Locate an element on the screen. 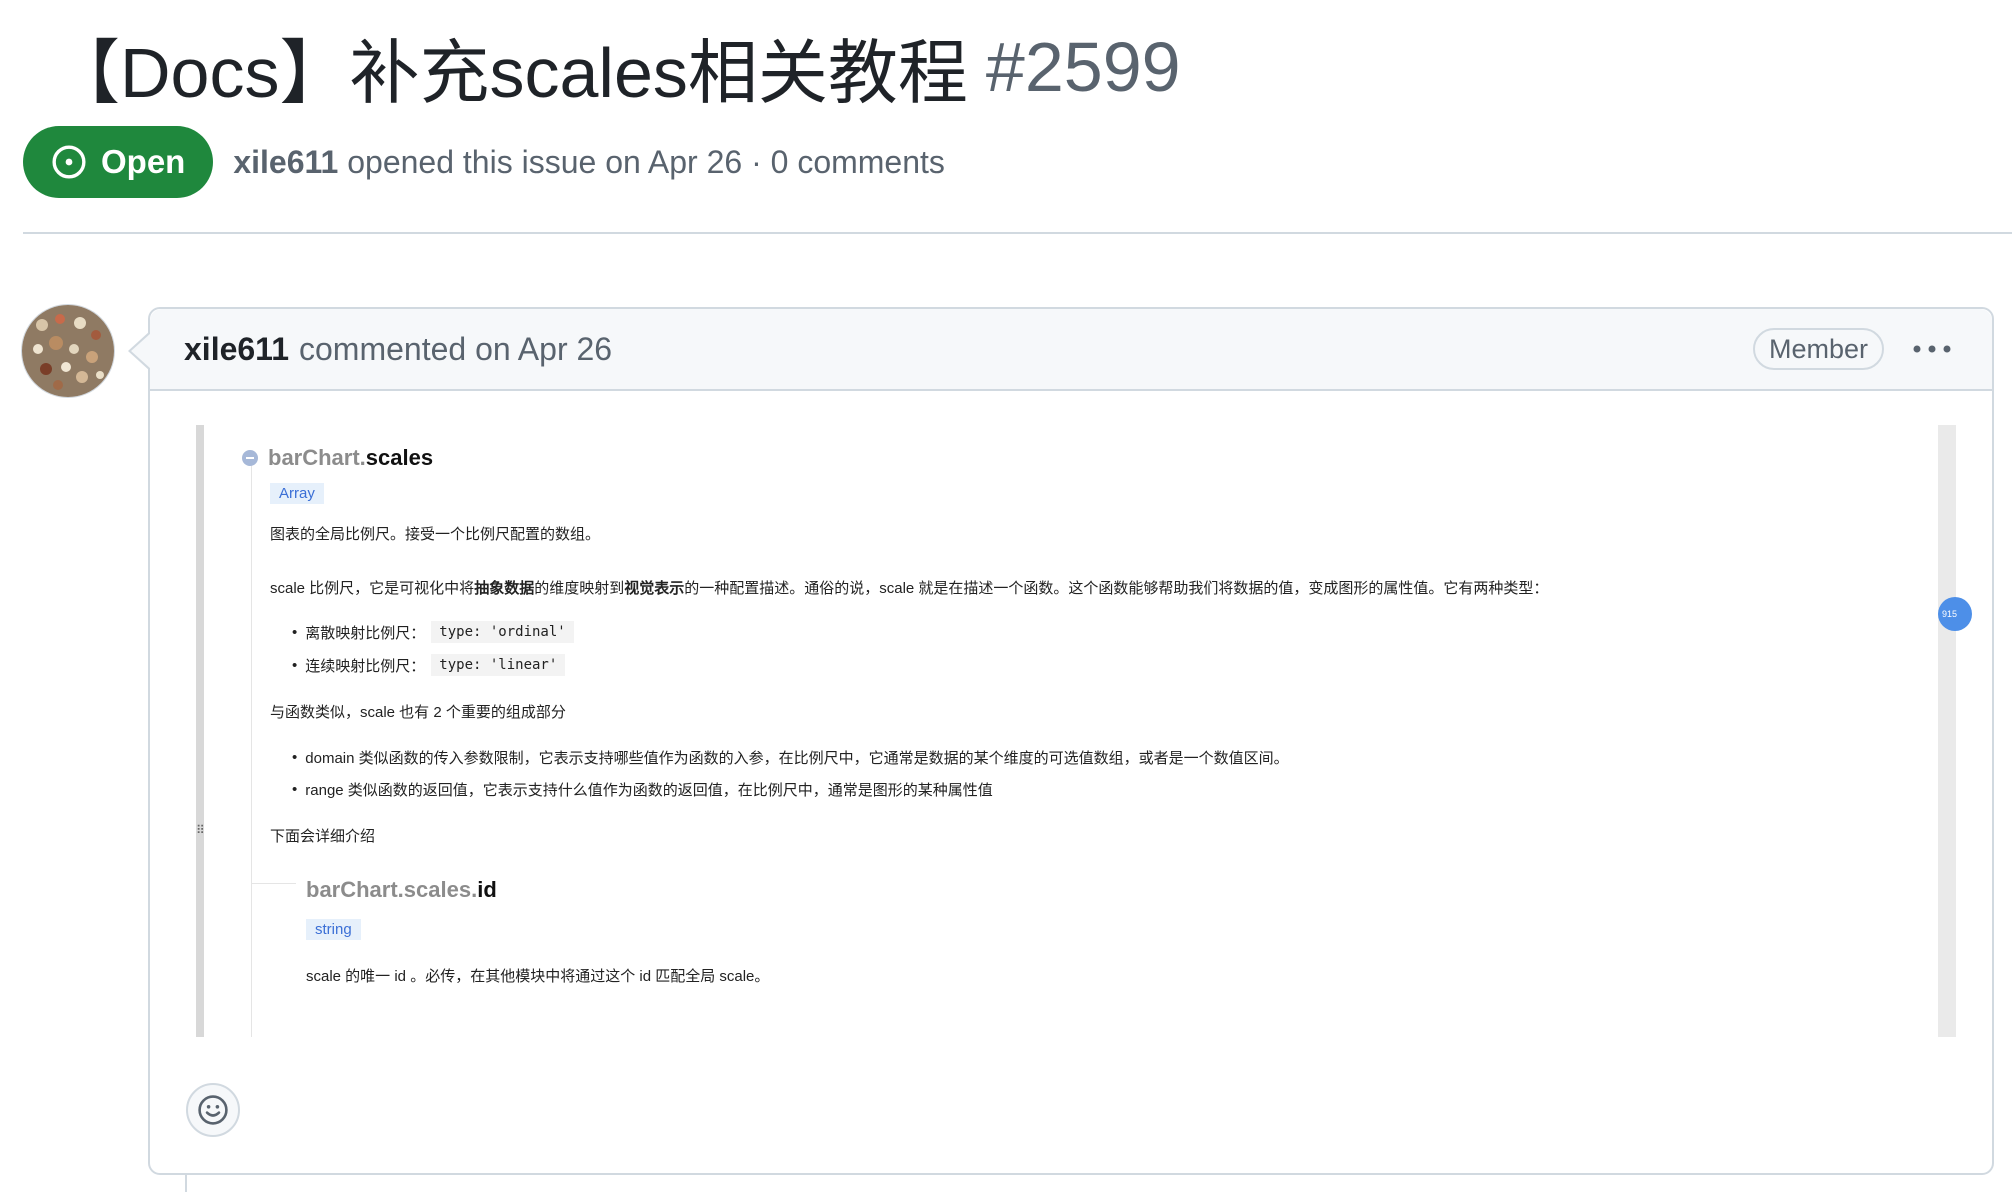 The width and height of the screenshot is (2012, 1192). comment-header: xile611 commented on Apr 26 Member is located at coordinates (1060, 350).